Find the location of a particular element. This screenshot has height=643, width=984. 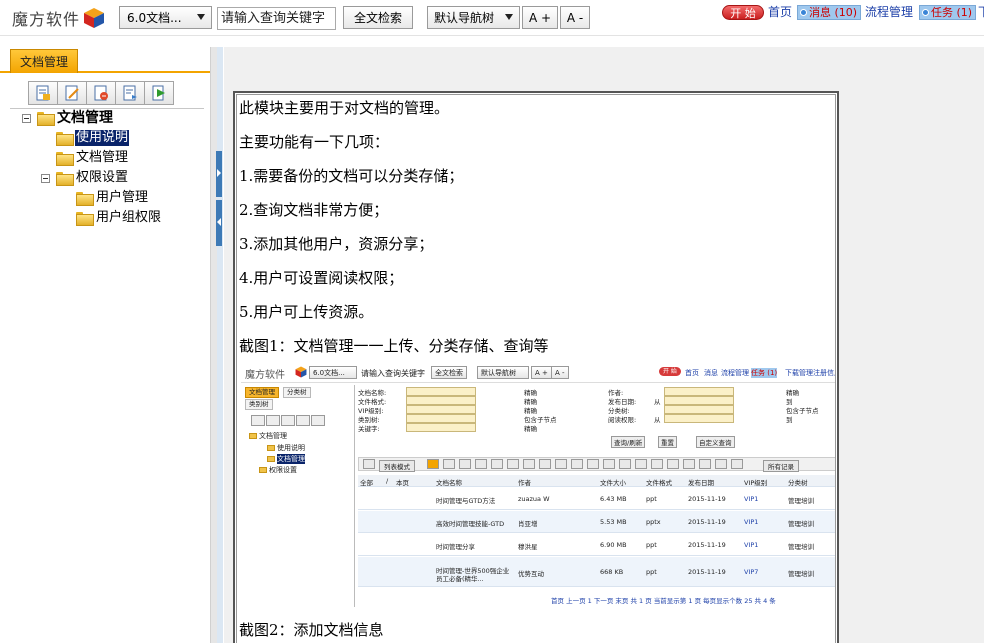

edit-doc-button is located at coordinates (72, 93).